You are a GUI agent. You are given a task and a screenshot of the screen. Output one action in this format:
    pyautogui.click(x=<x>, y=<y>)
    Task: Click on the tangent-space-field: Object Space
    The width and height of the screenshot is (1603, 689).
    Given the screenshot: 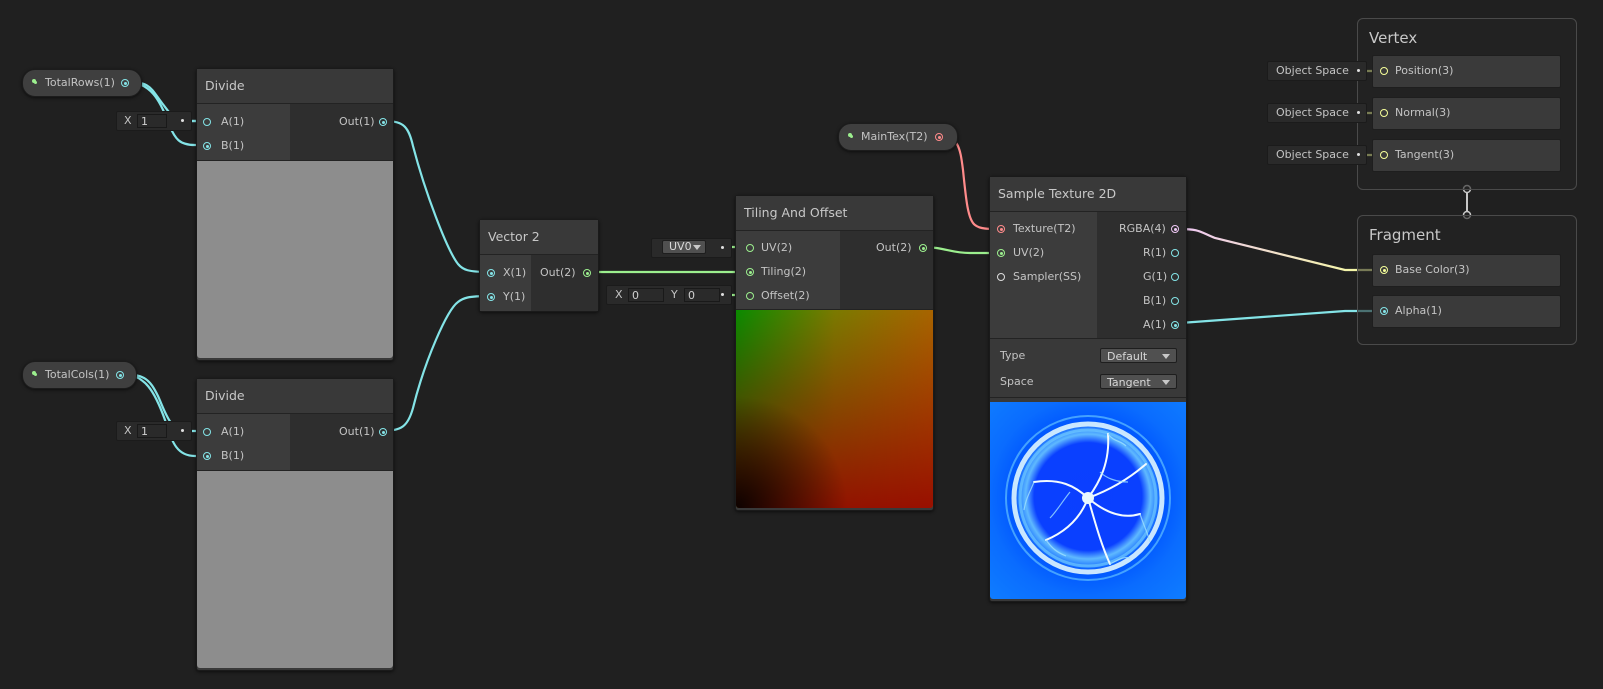 What is the action you would take?
    pyautogui.click(x=1317, y=155)
    